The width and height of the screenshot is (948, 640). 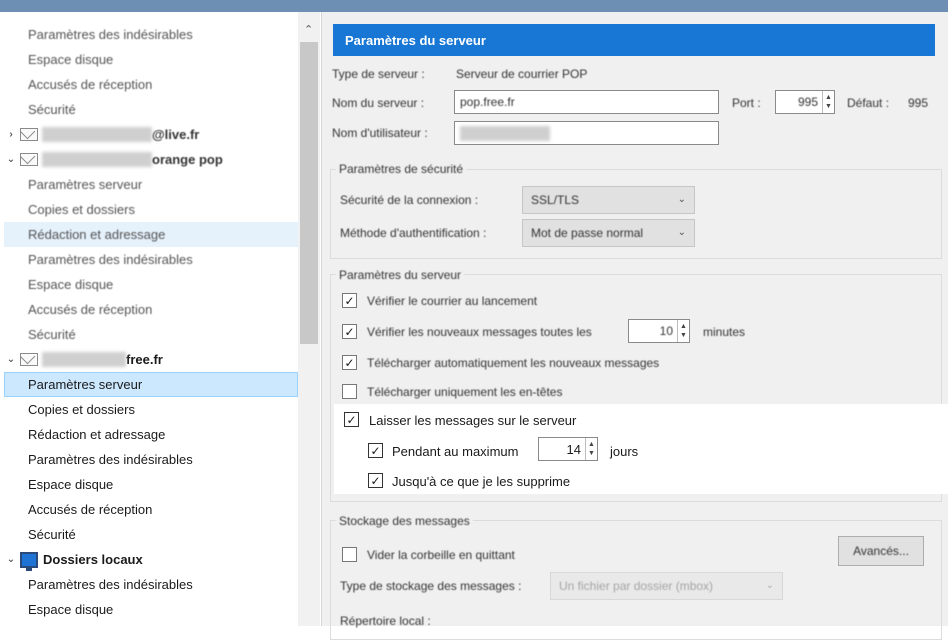 I want to click on minutes-label: minutes, so click(x=724, y=332).